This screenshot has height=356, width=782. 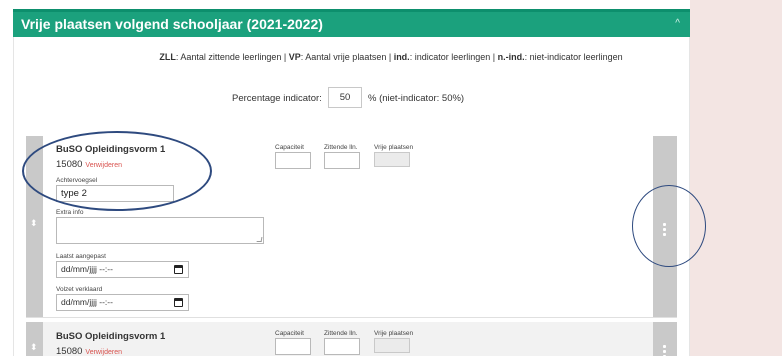 What do you see at coordinates (347, 57) in the screenshot?
I see `legend-vp-text: : Aantal vrije plaatsen |` at bounding box center [347, 57].